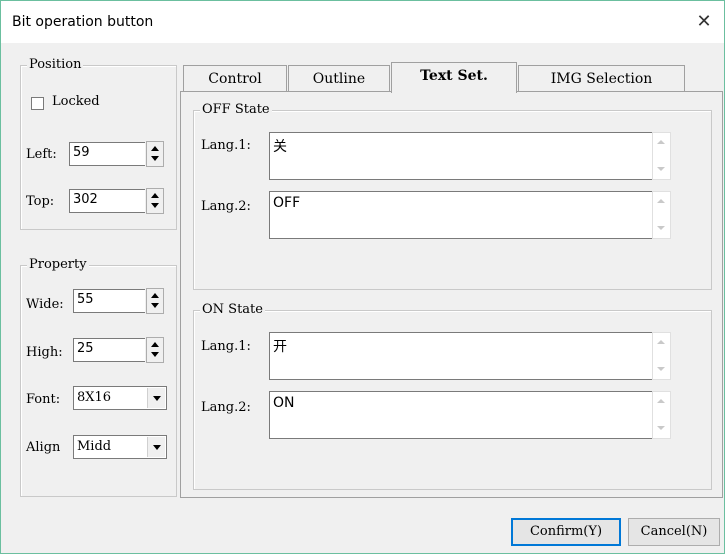  I want to click on high-input: 25, so click(109, 350).